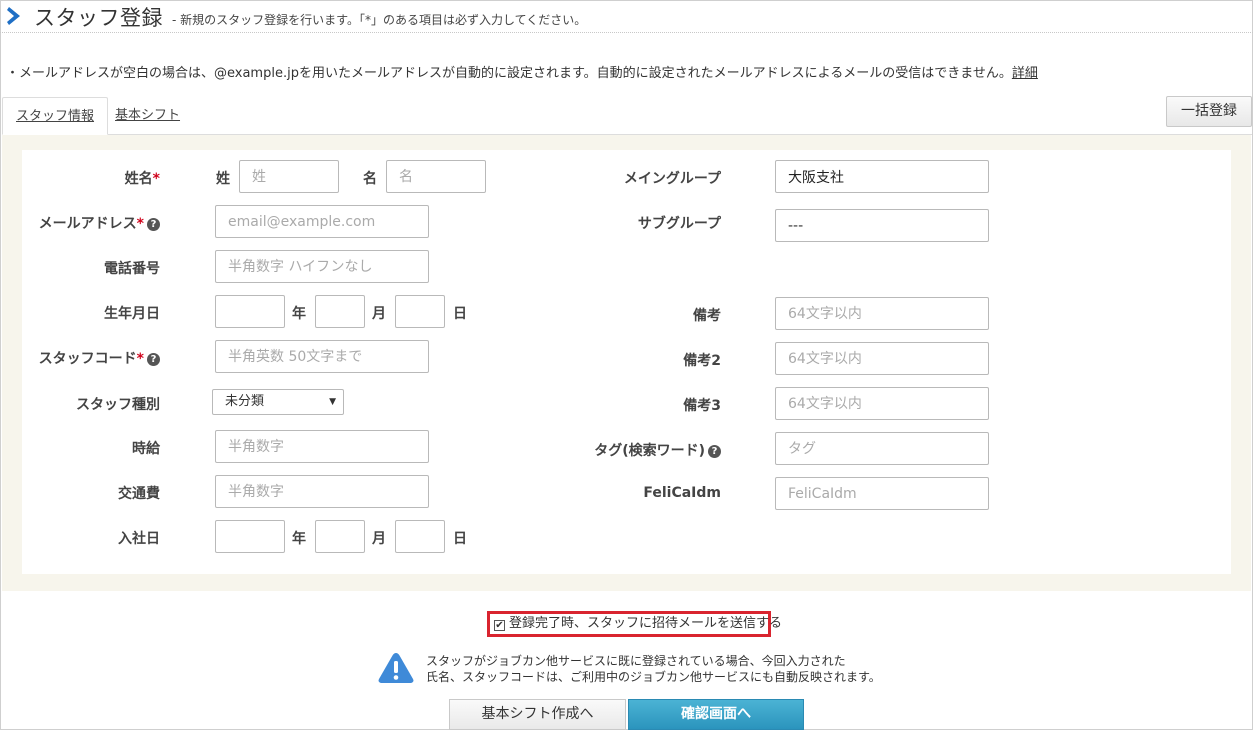 This screenshot has height=730, width=1253. What do you see at coordinates (420, 536) in the screenshot?
I see `join-day-input` at bounding box center [420, 536].